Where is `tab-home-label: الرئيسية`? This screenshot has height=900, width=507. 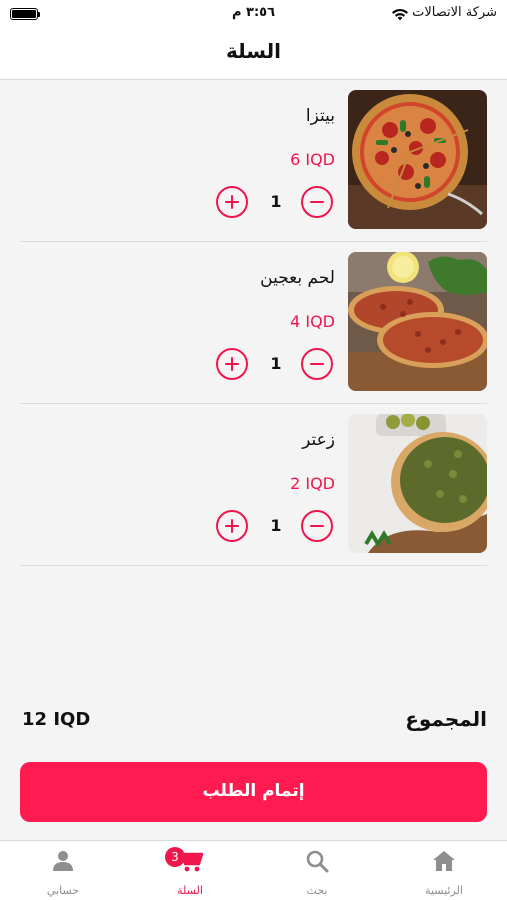 tab-home-label: الرئيسية is located at coordinates (444, 890).